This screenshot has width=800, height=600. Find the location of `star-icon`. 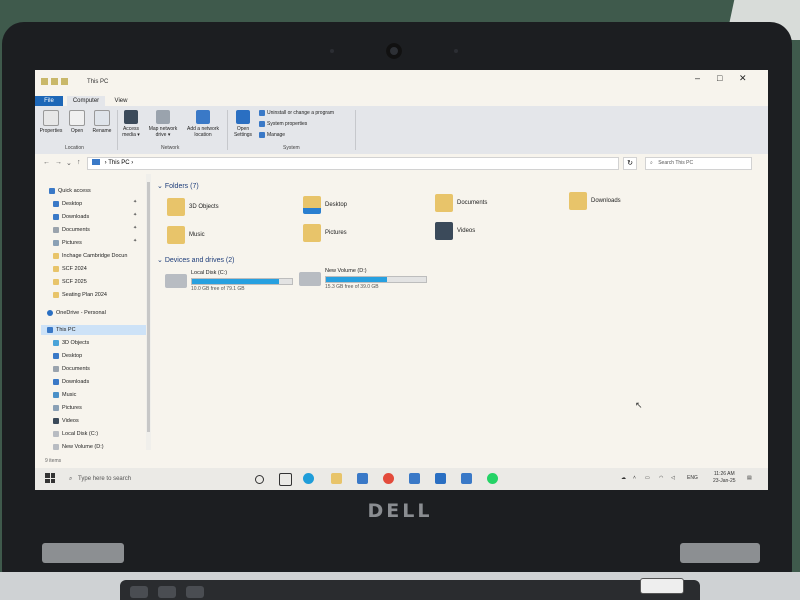

star-icon is located at coordinates (52, 191).